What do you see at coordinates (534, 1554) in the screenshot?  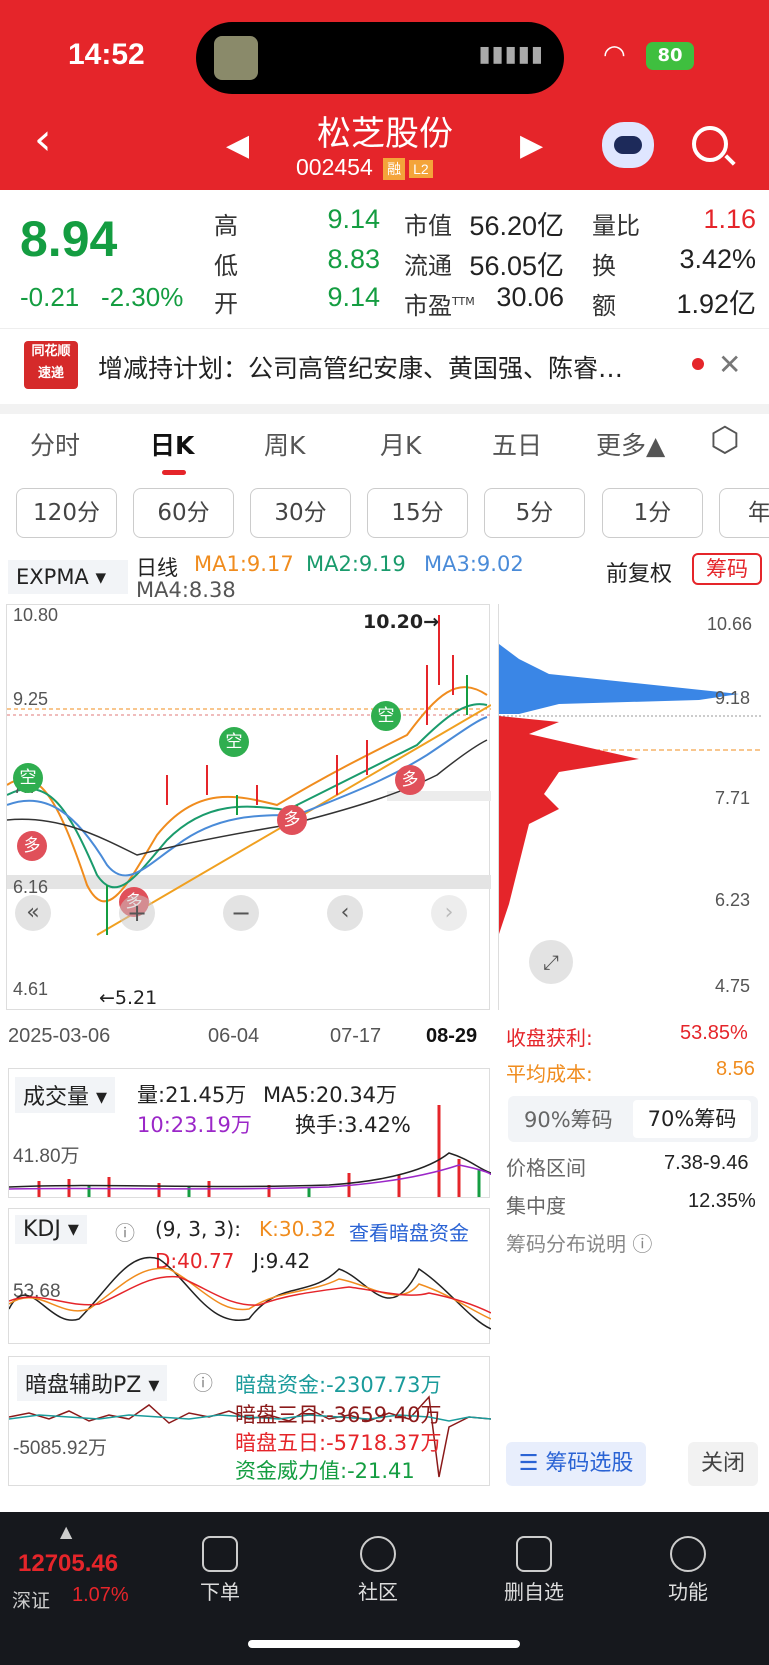 I see `remove-watchlist-icon` at bounding box center [534, 1554].